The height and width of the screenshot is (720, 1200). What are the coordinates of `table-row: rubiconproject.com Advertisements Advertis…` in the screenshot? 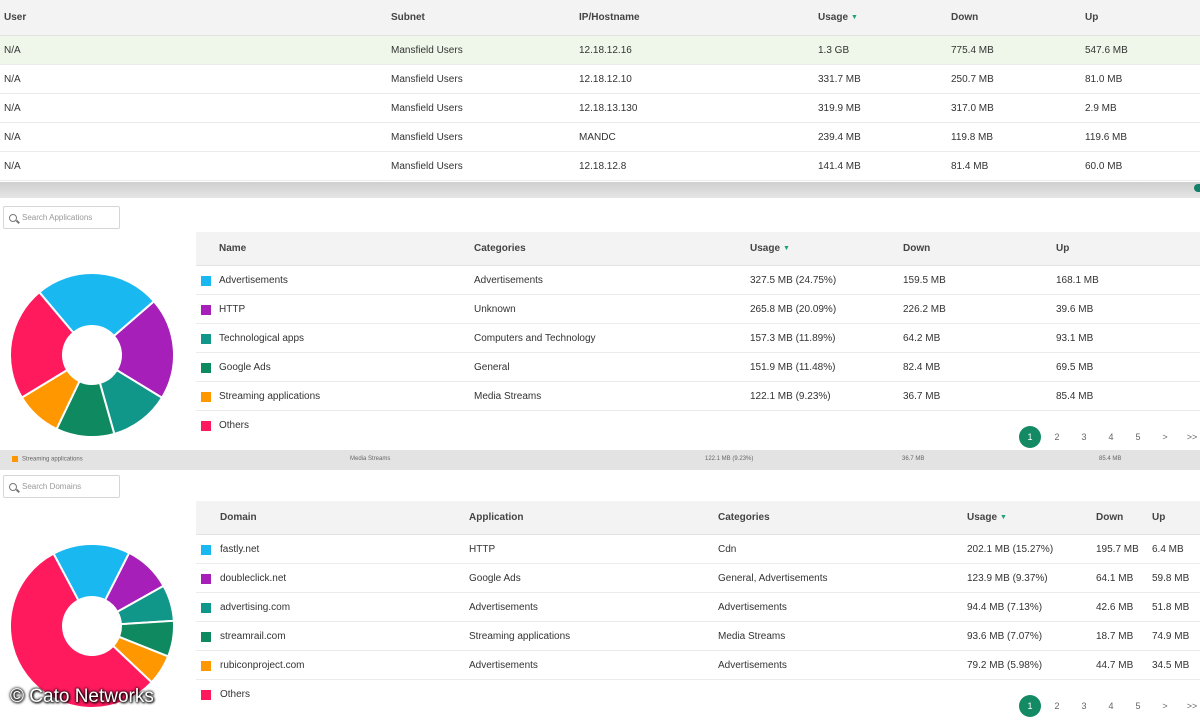 It's located at (698, 665).